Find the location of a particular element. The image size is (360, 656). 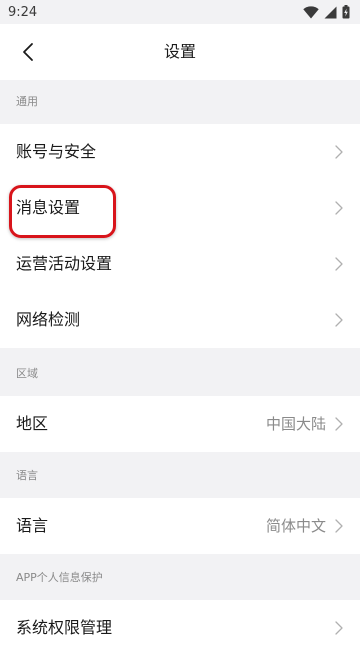

status-bar: 9:24 is located at coordinates (180, 12).